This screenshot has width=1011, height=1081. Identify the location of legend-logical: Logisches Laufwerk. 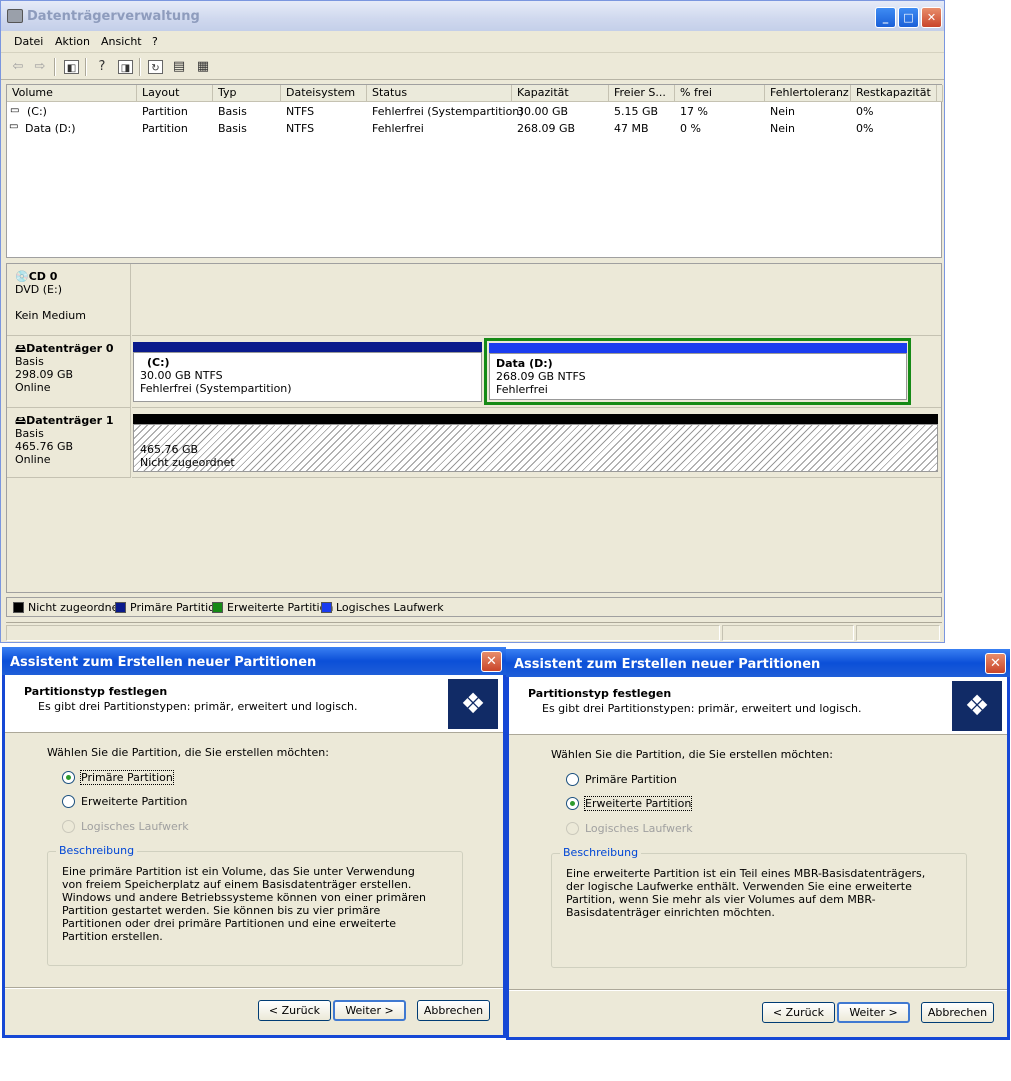
(390, 607).